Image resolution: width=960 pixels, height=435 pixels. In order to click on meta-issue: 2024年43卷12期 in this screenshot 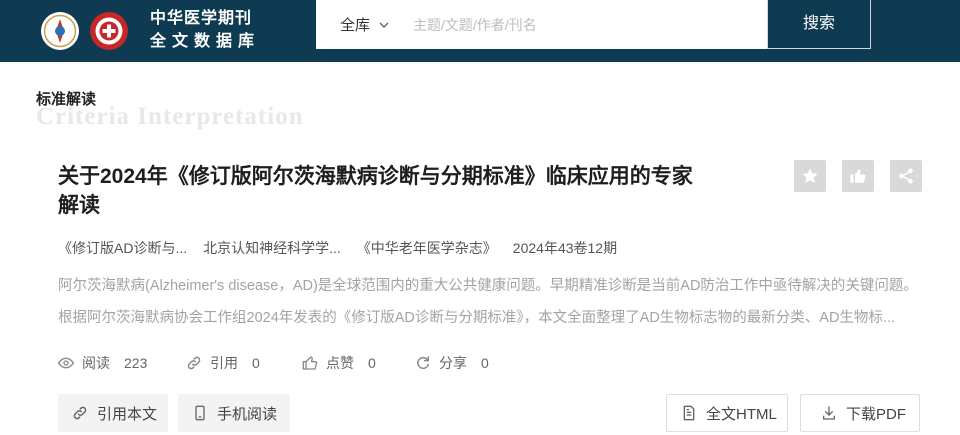, I will do `click(565, 248)`.